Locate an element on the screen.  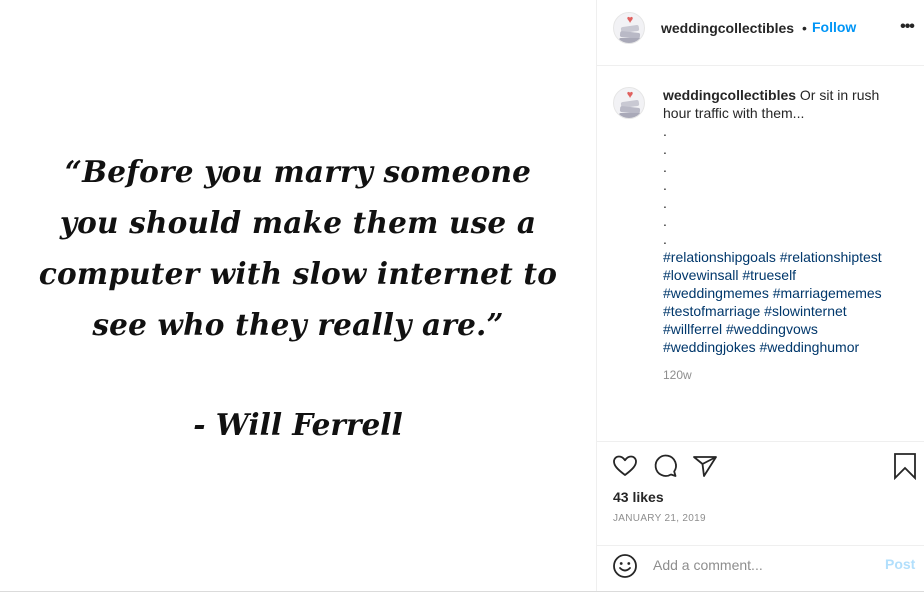
quote-attribution: - Will Ferrell is located at coordinates (298, 424).